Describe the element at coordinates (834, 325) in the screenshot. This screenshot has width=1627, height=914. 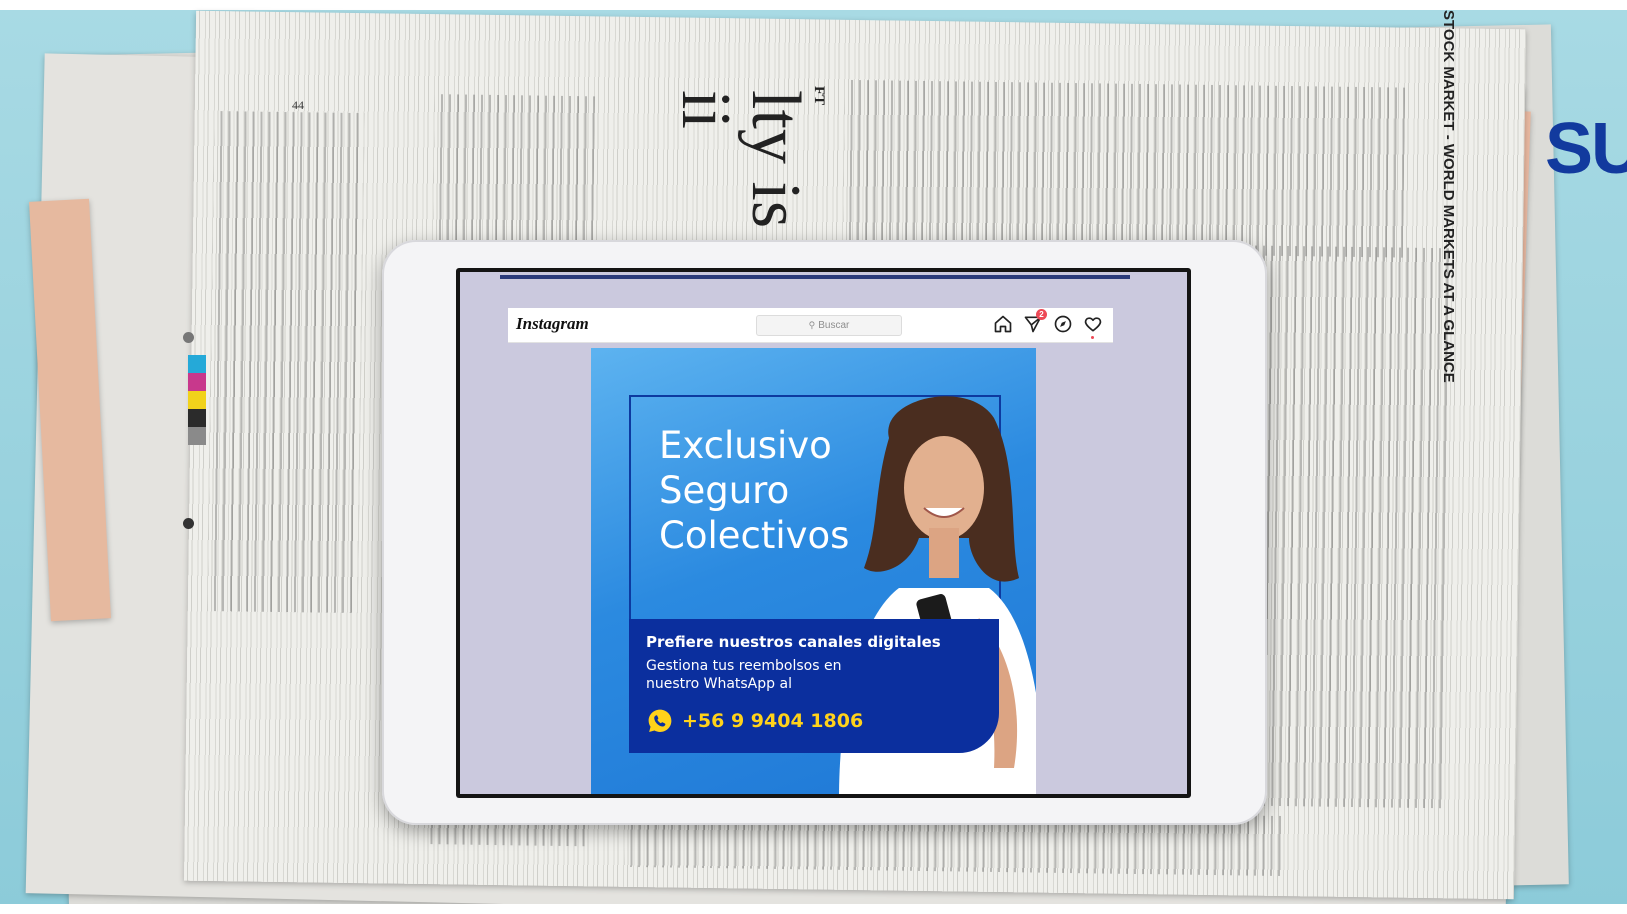
I see `search-placeholder: Buscar` at that location.